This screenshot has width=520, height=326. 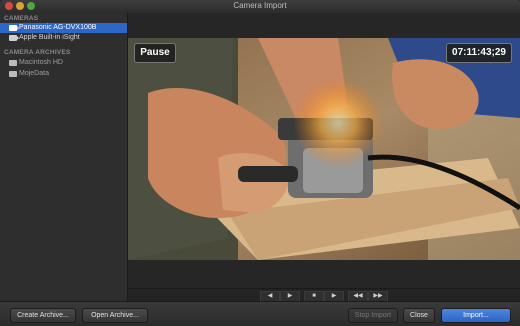 What do you see at coordinates (58, 27) in the screenshot?
I see `sidebar-item-label: Panasonic AG-DVX100B` at bounding box center [58, 27].